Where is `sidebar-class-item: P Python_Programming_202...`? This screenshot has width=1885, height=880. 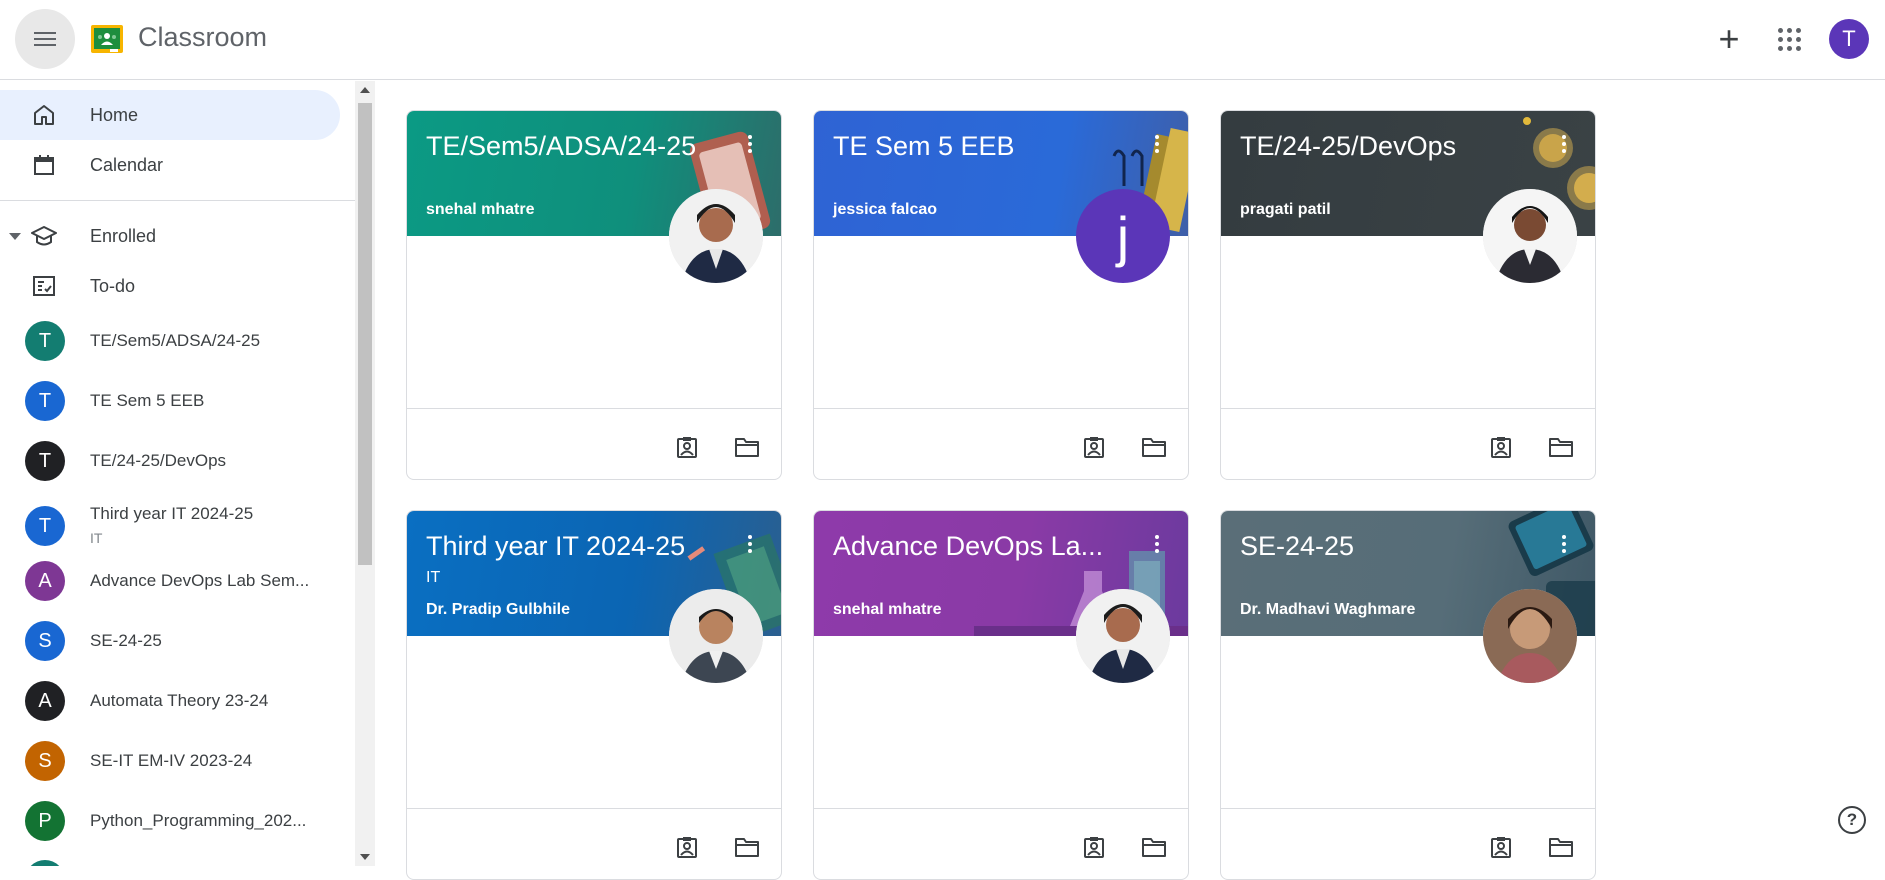 sidebar-class-item: P Python_Programming_202... is located at coordinates (170, 821).